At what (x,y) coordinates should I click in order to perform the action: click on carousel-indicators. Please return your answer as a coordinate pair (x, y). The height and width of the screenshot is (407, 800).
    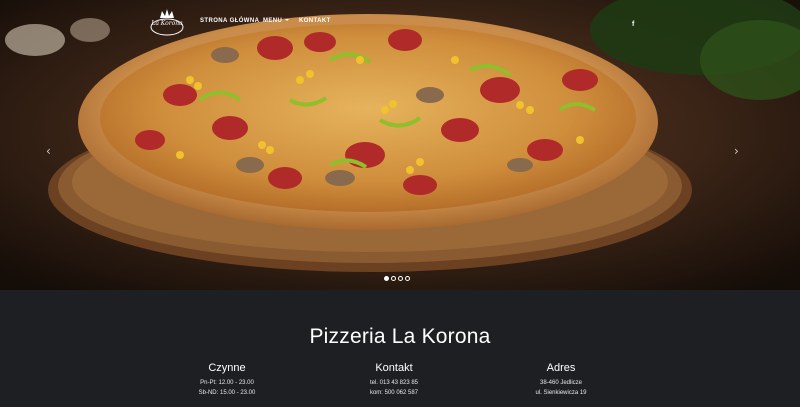
    Looking at the image, I should click on (397, 278).